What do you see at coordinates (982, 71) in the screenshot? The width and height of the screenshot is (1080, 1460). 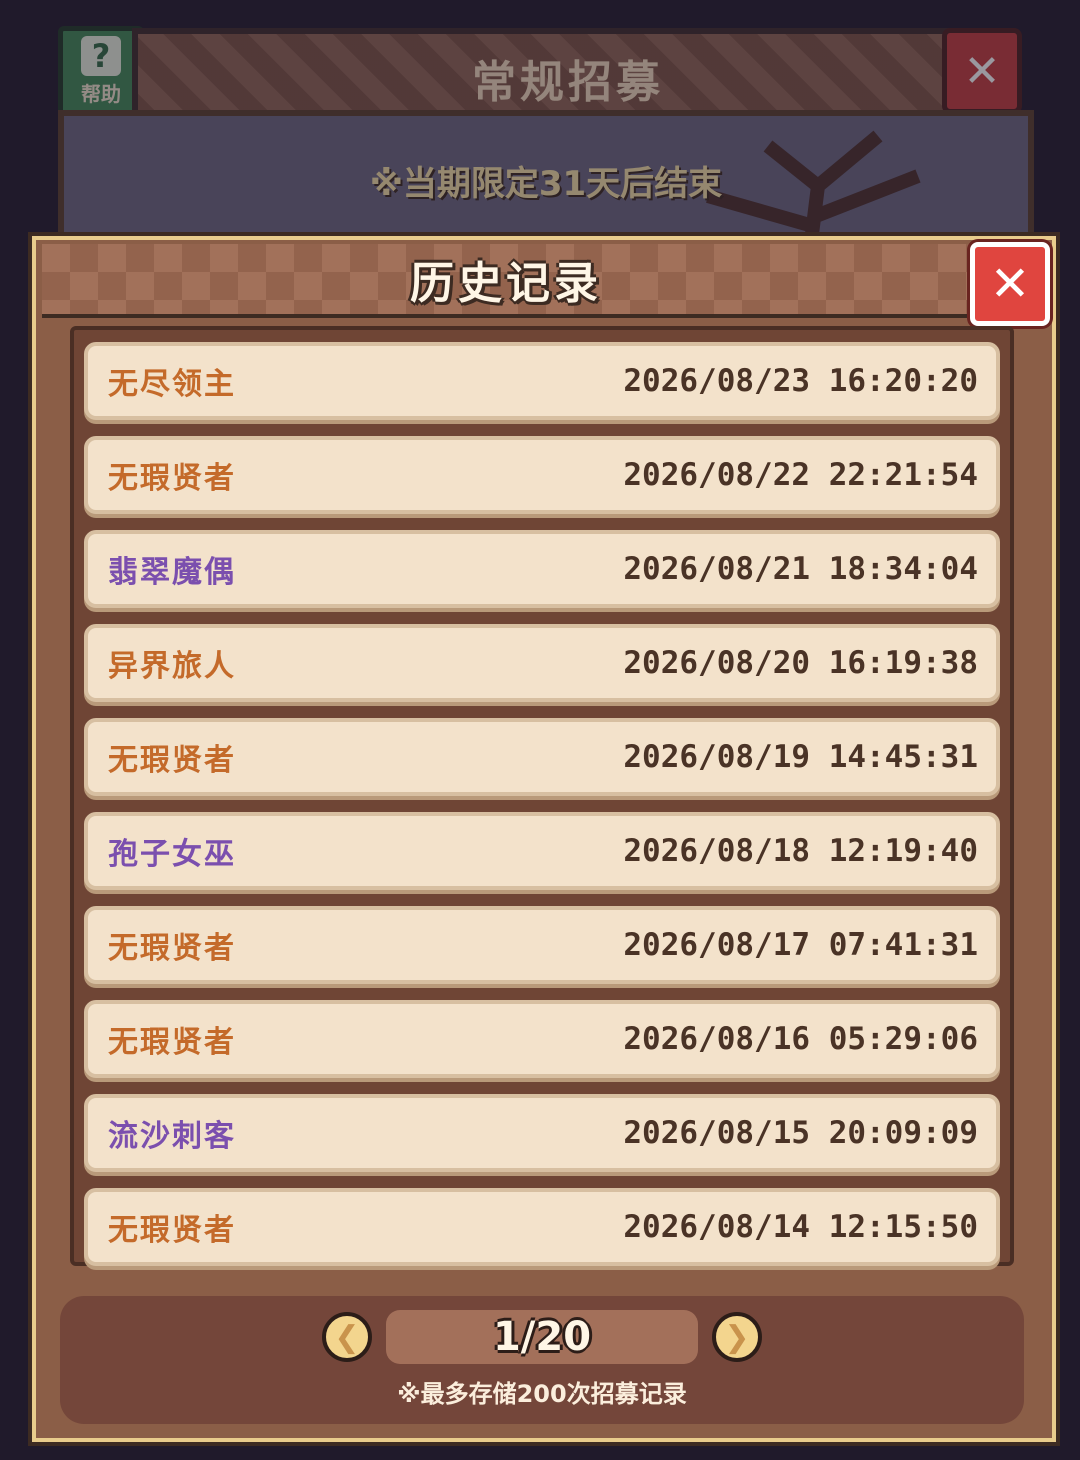 I see `recruit-close-icon: ✕` at bounding box center [982, 71].